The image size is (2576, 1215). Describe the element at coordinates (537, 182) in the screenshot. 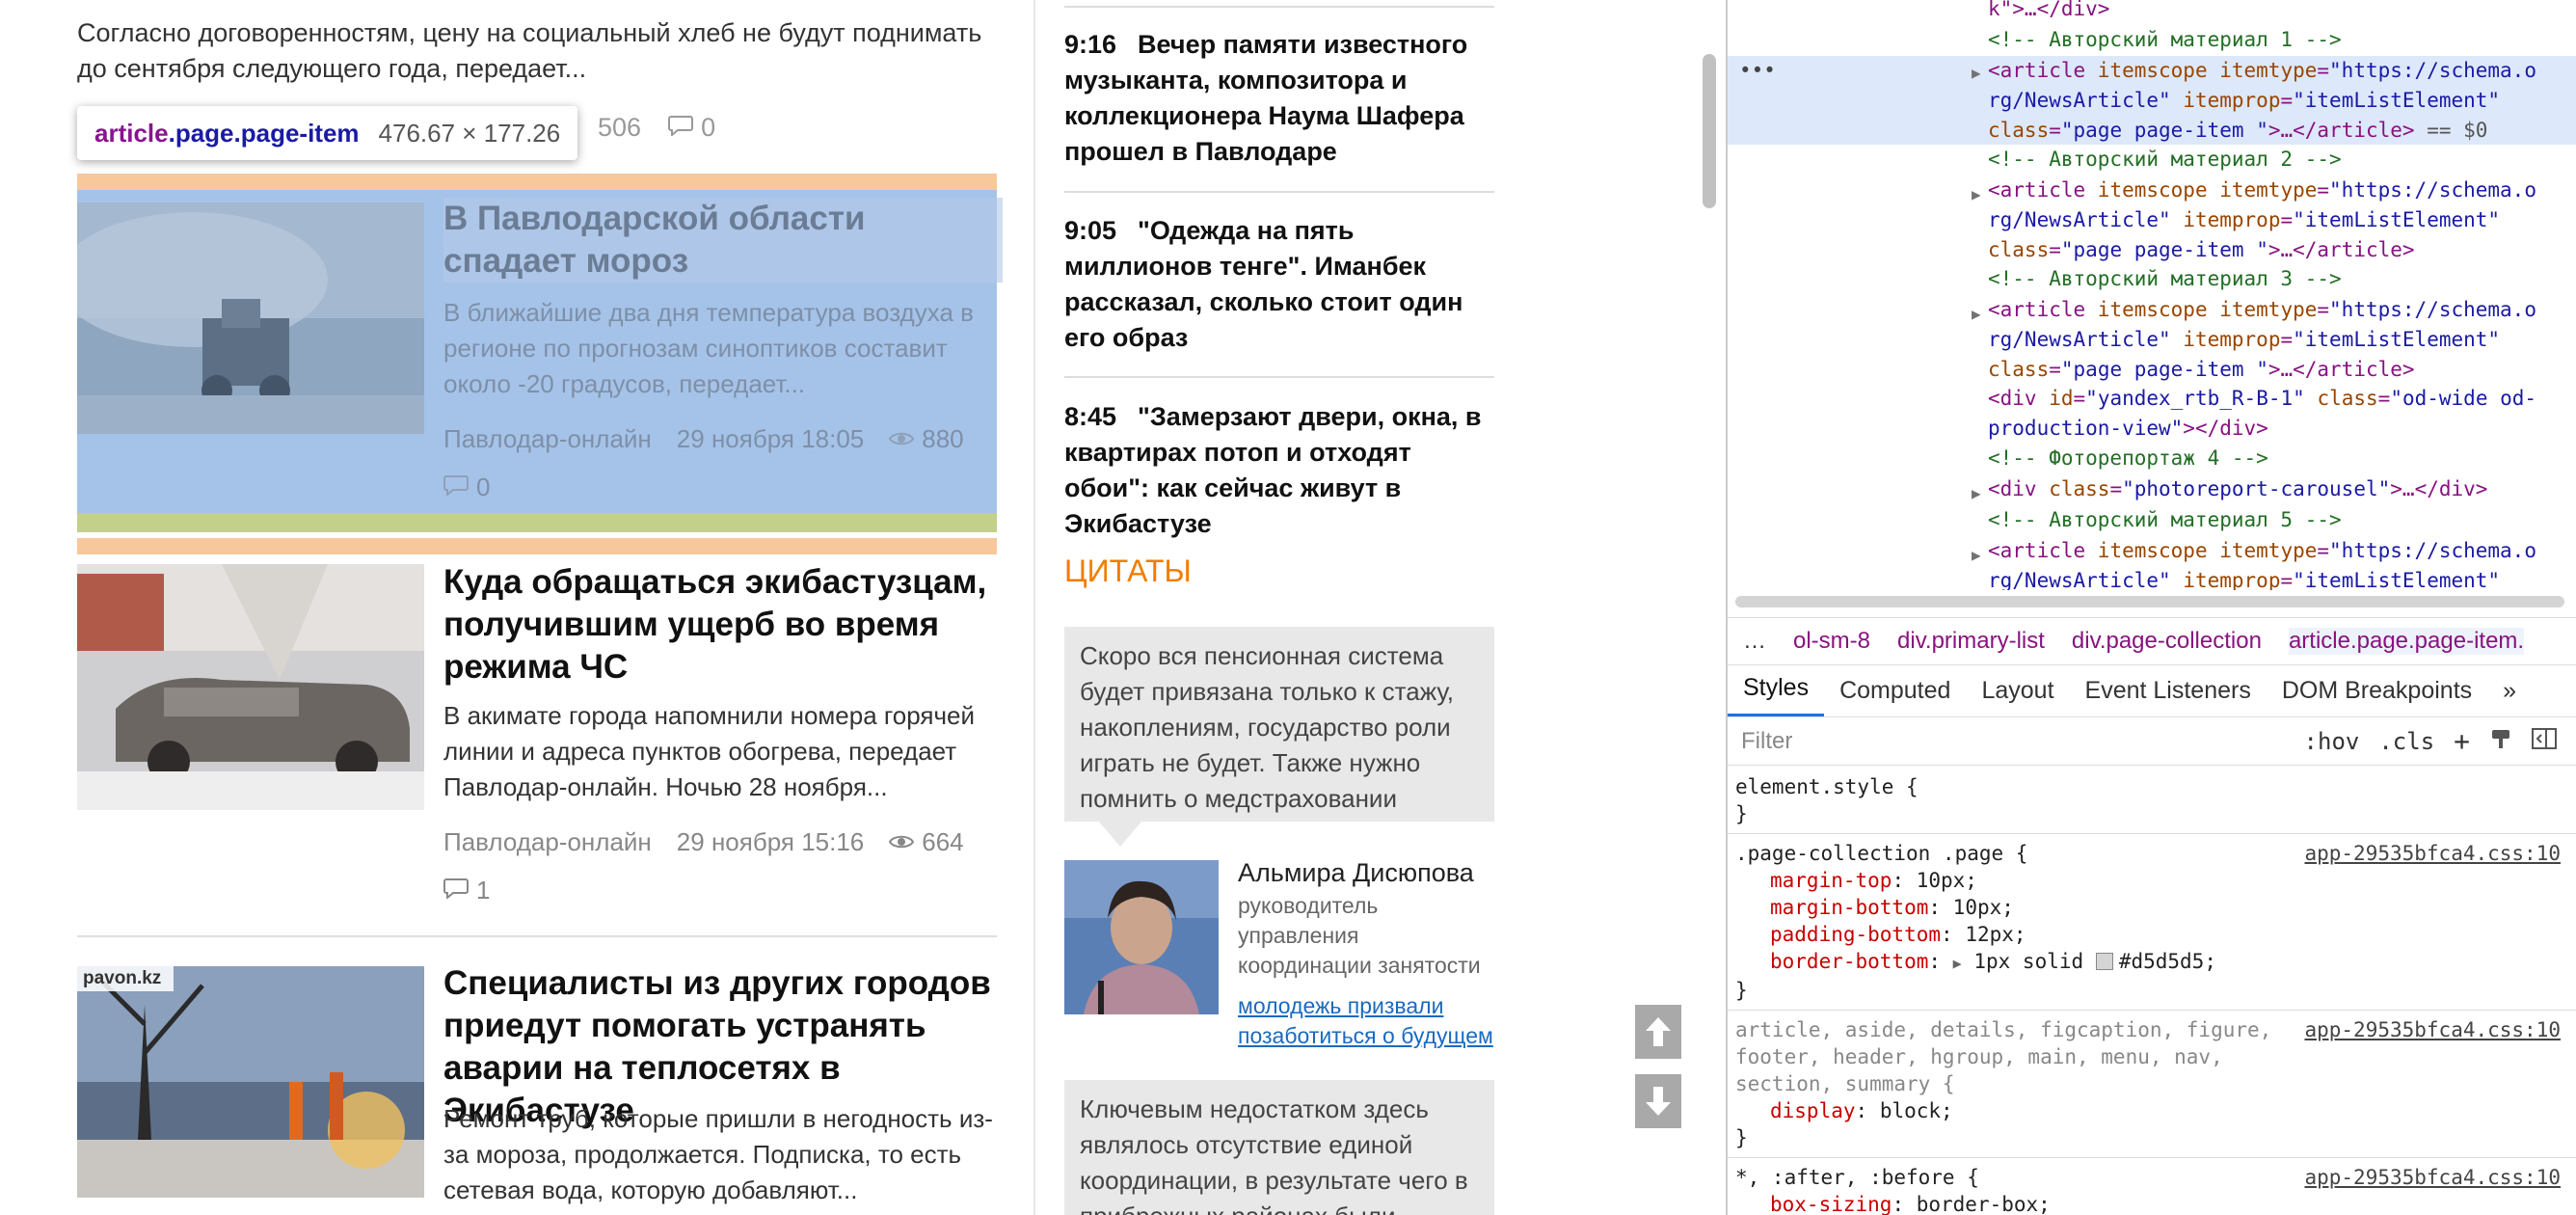

I see `highlight-margin-top` at that location.